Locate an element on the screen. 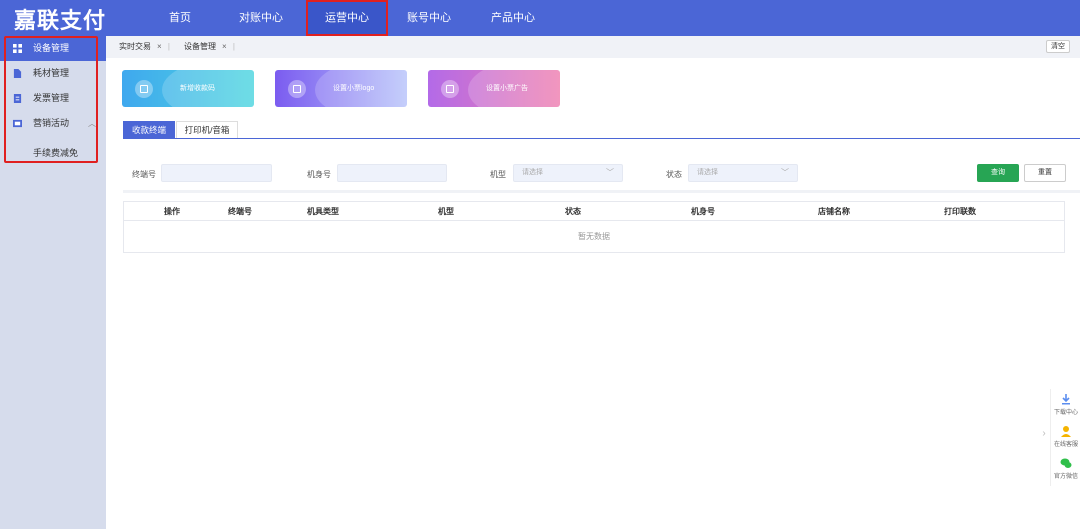 Image resolution: width=1080 pixels, height=529 pixels. terminal-table: 操作 终端号 机具类型 机型 状态 机身号 店铺名称 打印联数 暂无数据 is located at coordinates (594, 227).